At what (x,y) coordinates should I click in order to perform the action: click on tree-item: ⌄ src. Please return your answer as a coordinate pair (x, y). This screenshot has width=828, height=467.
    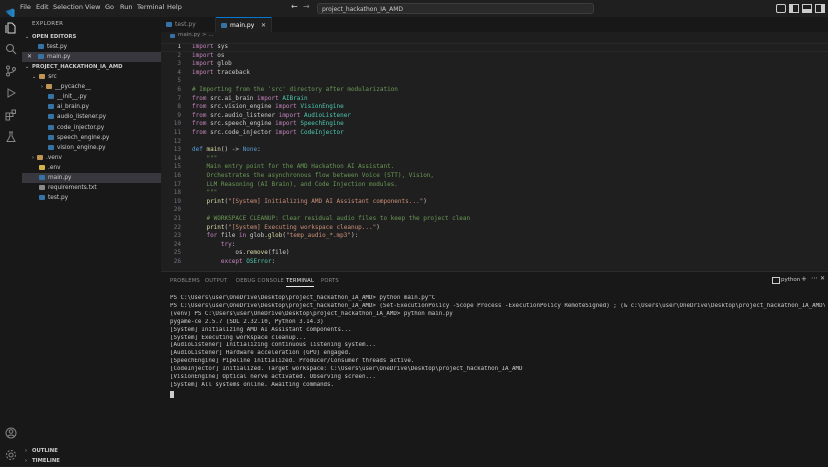
    Looking at the image, I should click on (91, 77).